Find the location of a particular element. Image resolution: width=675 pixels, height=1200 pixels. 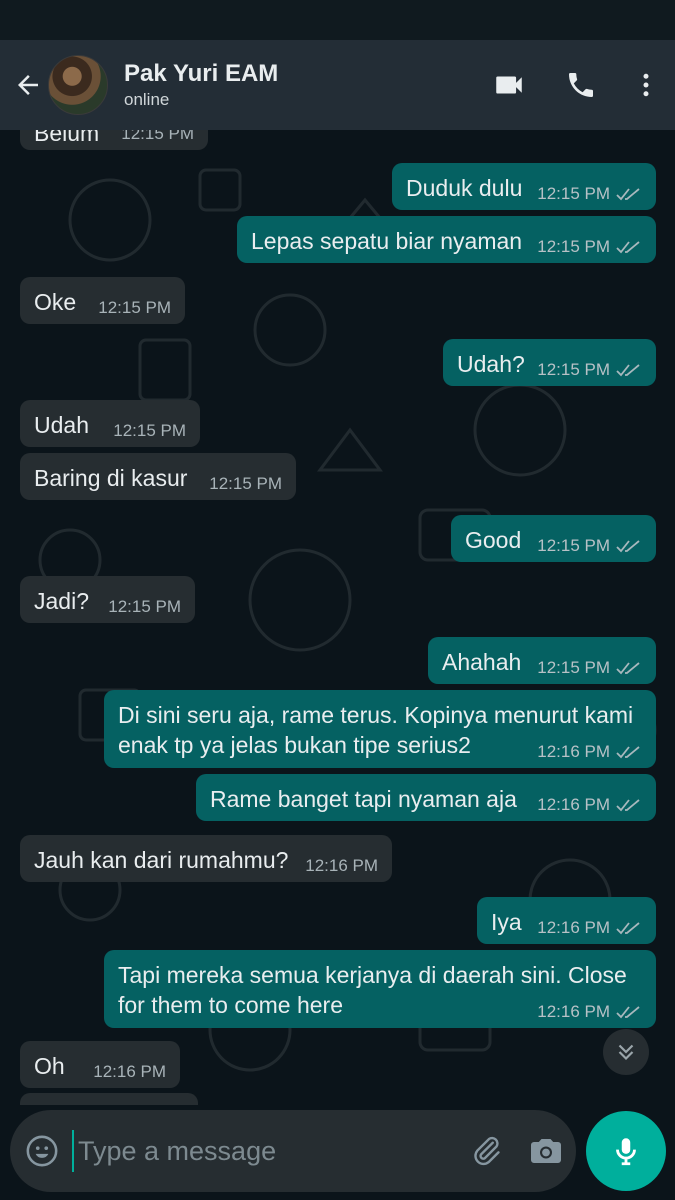

contact-status: online is located at coordinates (147, 99).